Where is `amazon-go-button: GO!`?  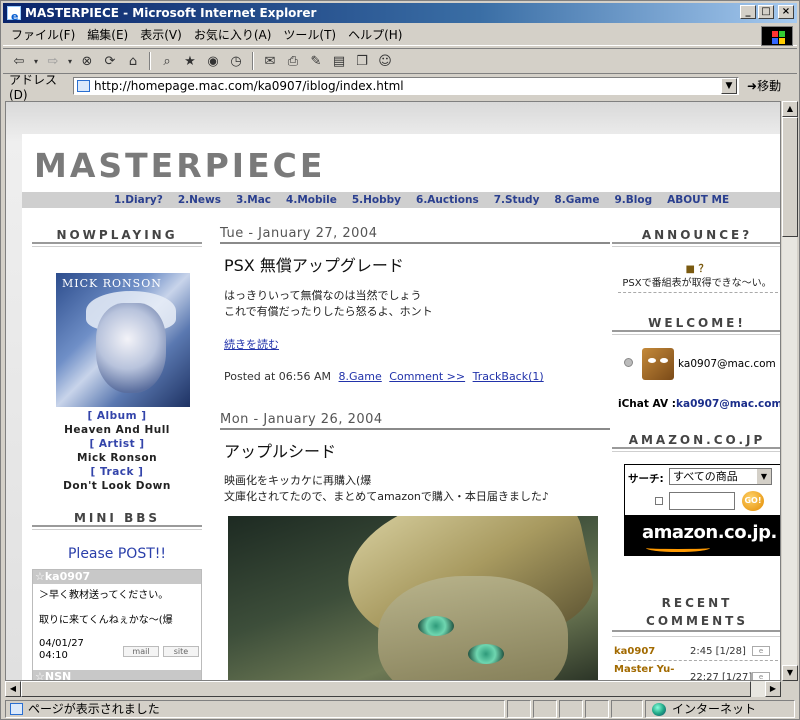 amazon-go-button: GO! is located at coordinates (753, 501).